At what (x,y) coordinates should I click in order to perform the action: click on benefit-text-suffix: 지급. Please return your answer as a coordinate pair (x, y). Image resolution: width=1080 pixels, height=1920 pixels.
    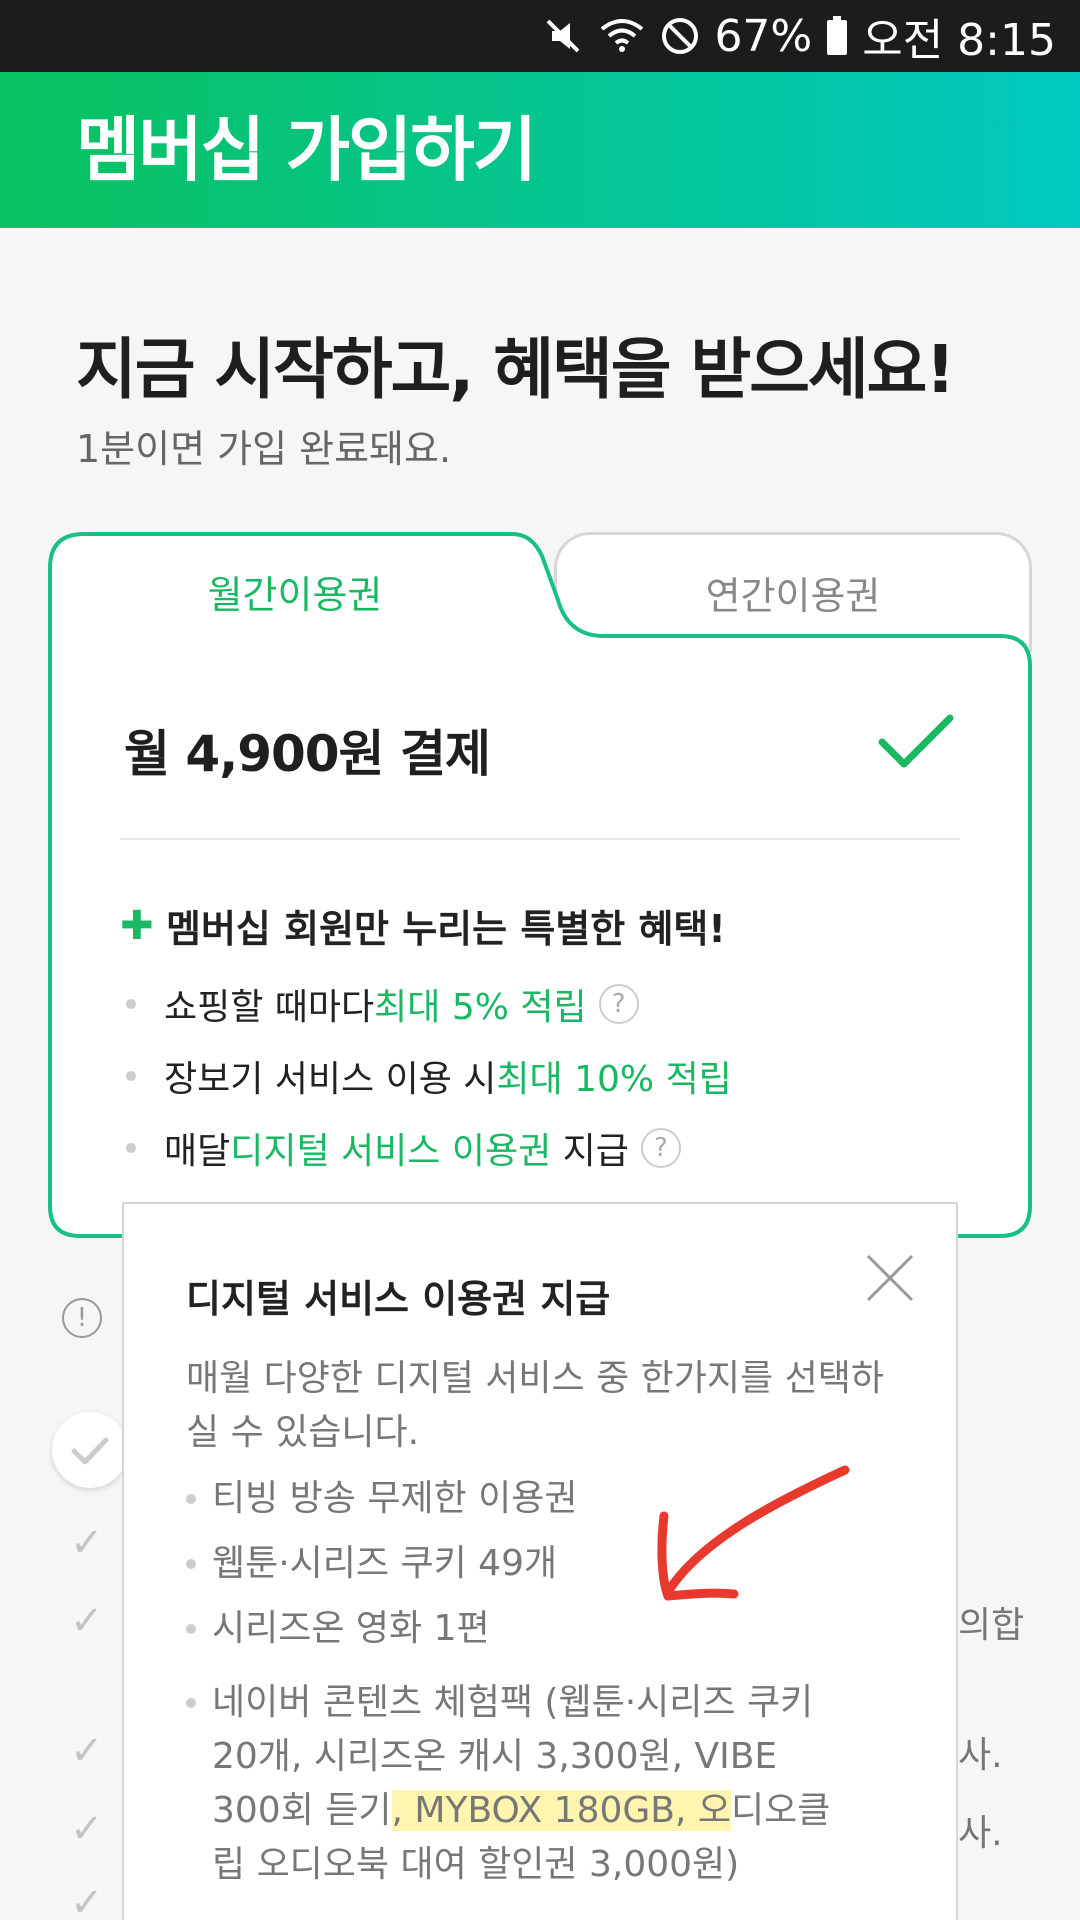
    Looking at the image, I should click on (590, 1151).